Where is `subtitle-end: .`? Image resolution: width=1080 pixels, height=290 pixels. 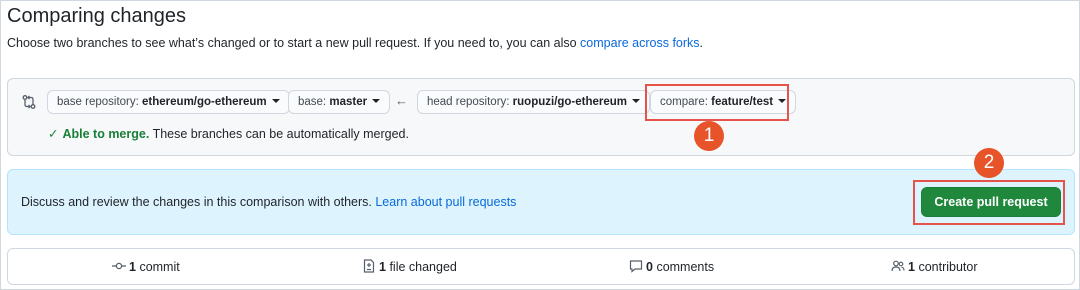
subtitle-end: . is located at coordinates (701, 43).